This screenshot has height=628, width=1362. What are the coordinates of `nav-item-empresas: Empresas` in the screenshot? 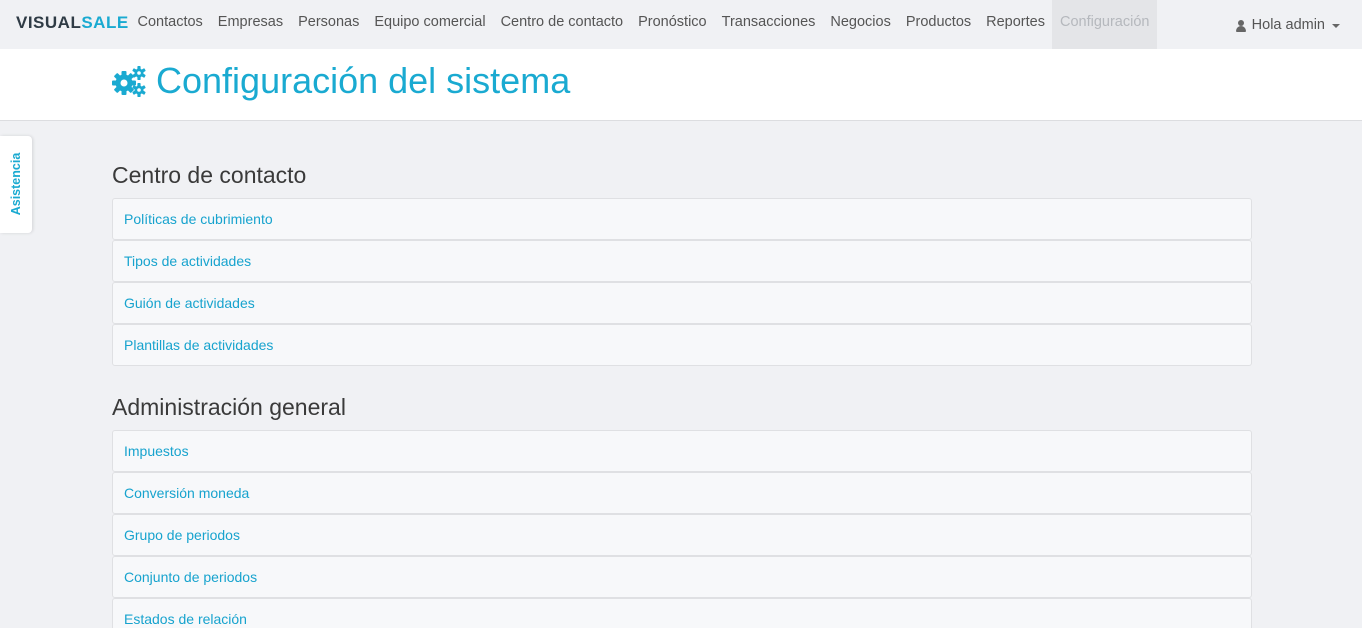 It's located at (250, 24).